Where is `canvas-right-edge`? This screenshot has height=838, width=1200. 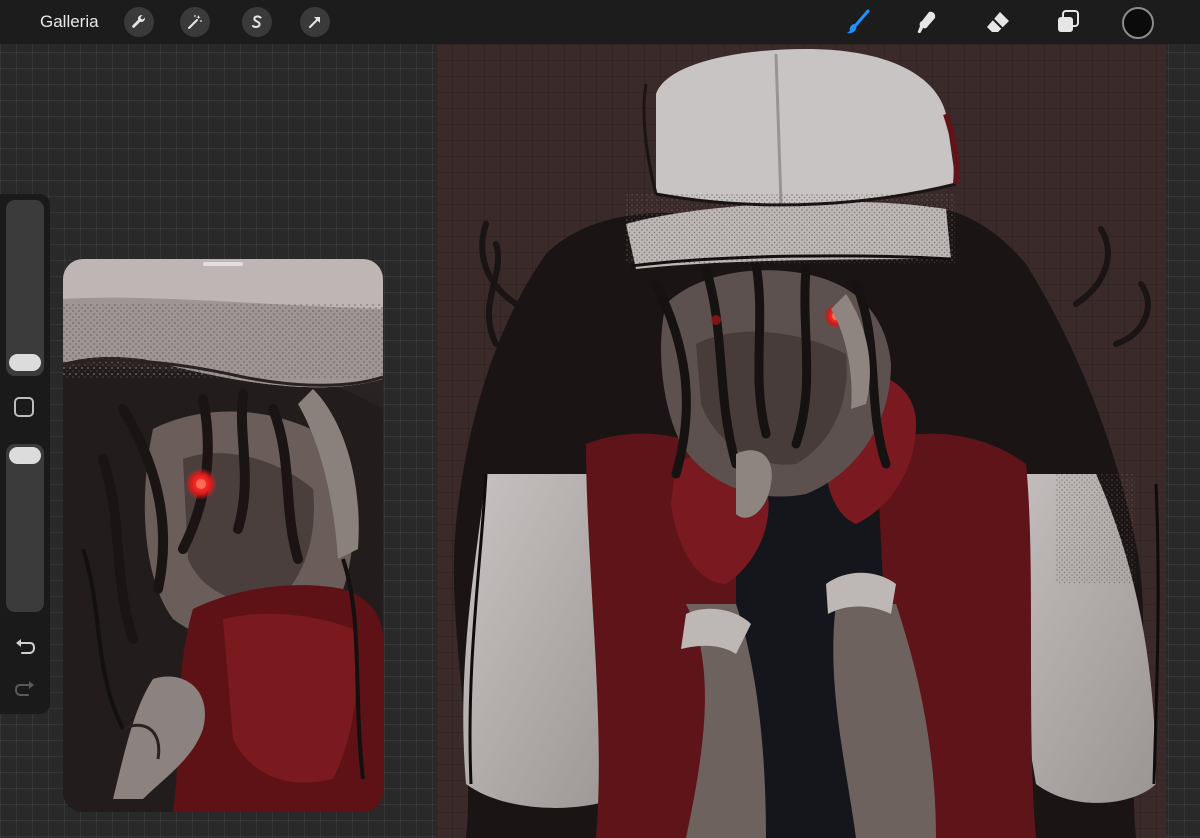
canvas-right-edge is located at coordinates (1183, 441).